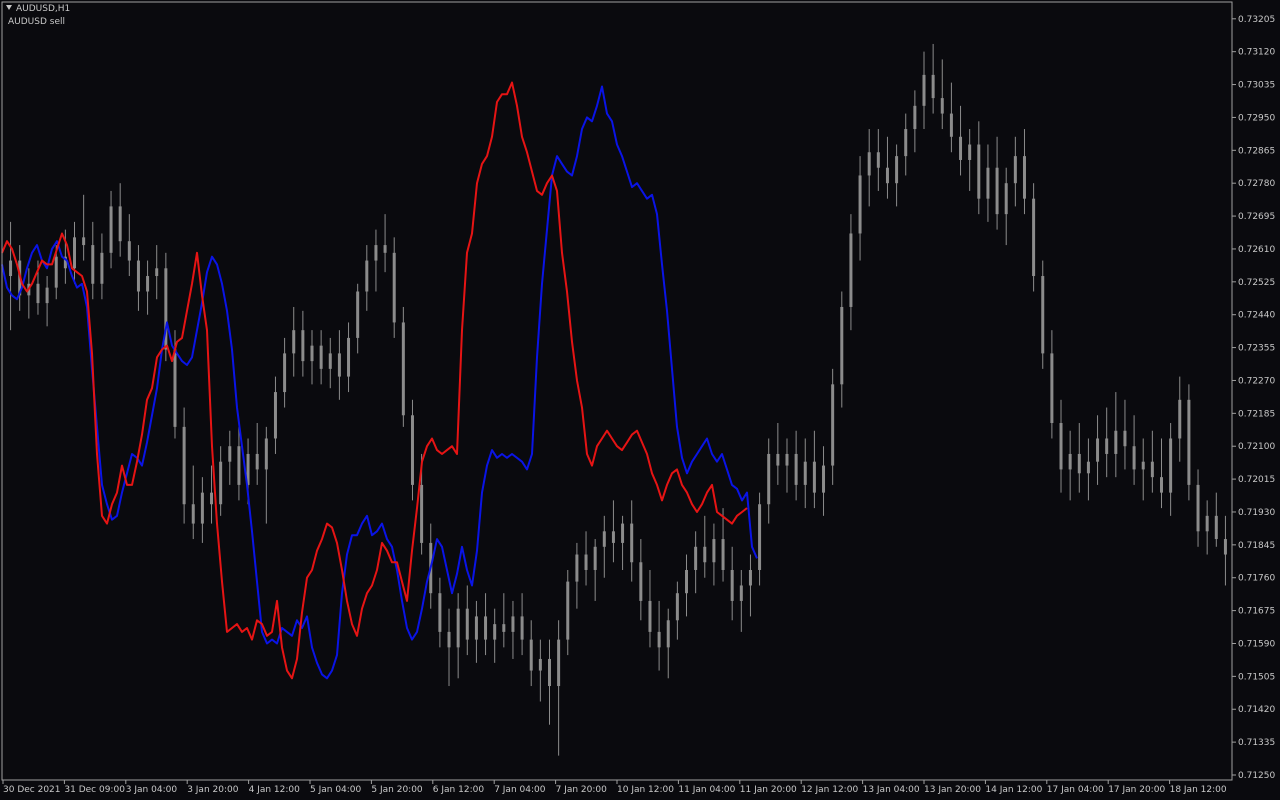  What do you see at coordinates (706, 790) in the screenshot?
I see `x-tick-label: 11 Jan 04:00` at bounding box center [706, 790].